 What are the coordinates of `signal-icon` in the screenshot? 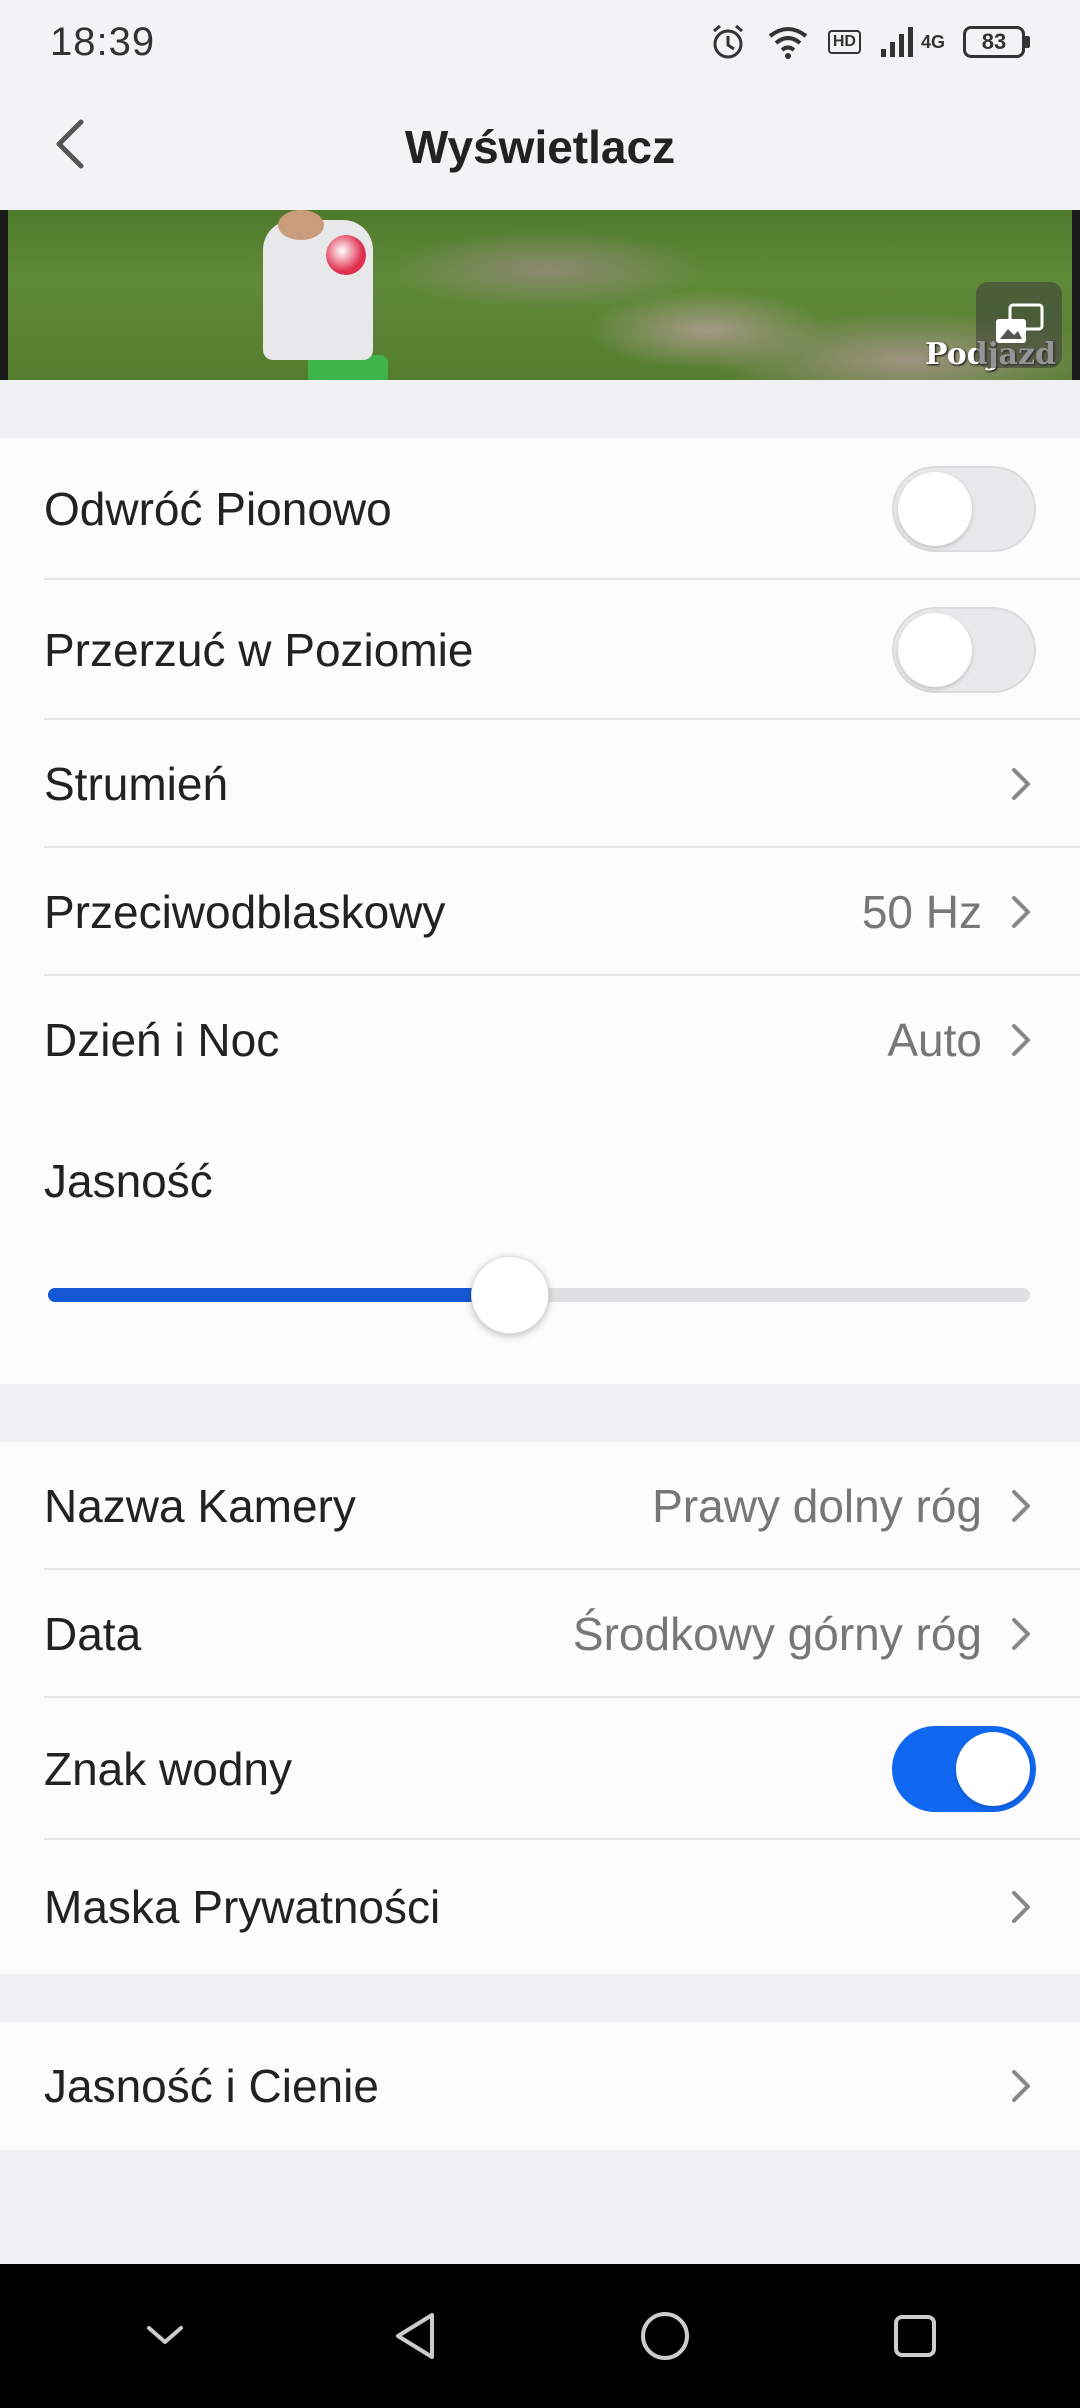 It's located at (897, 42).